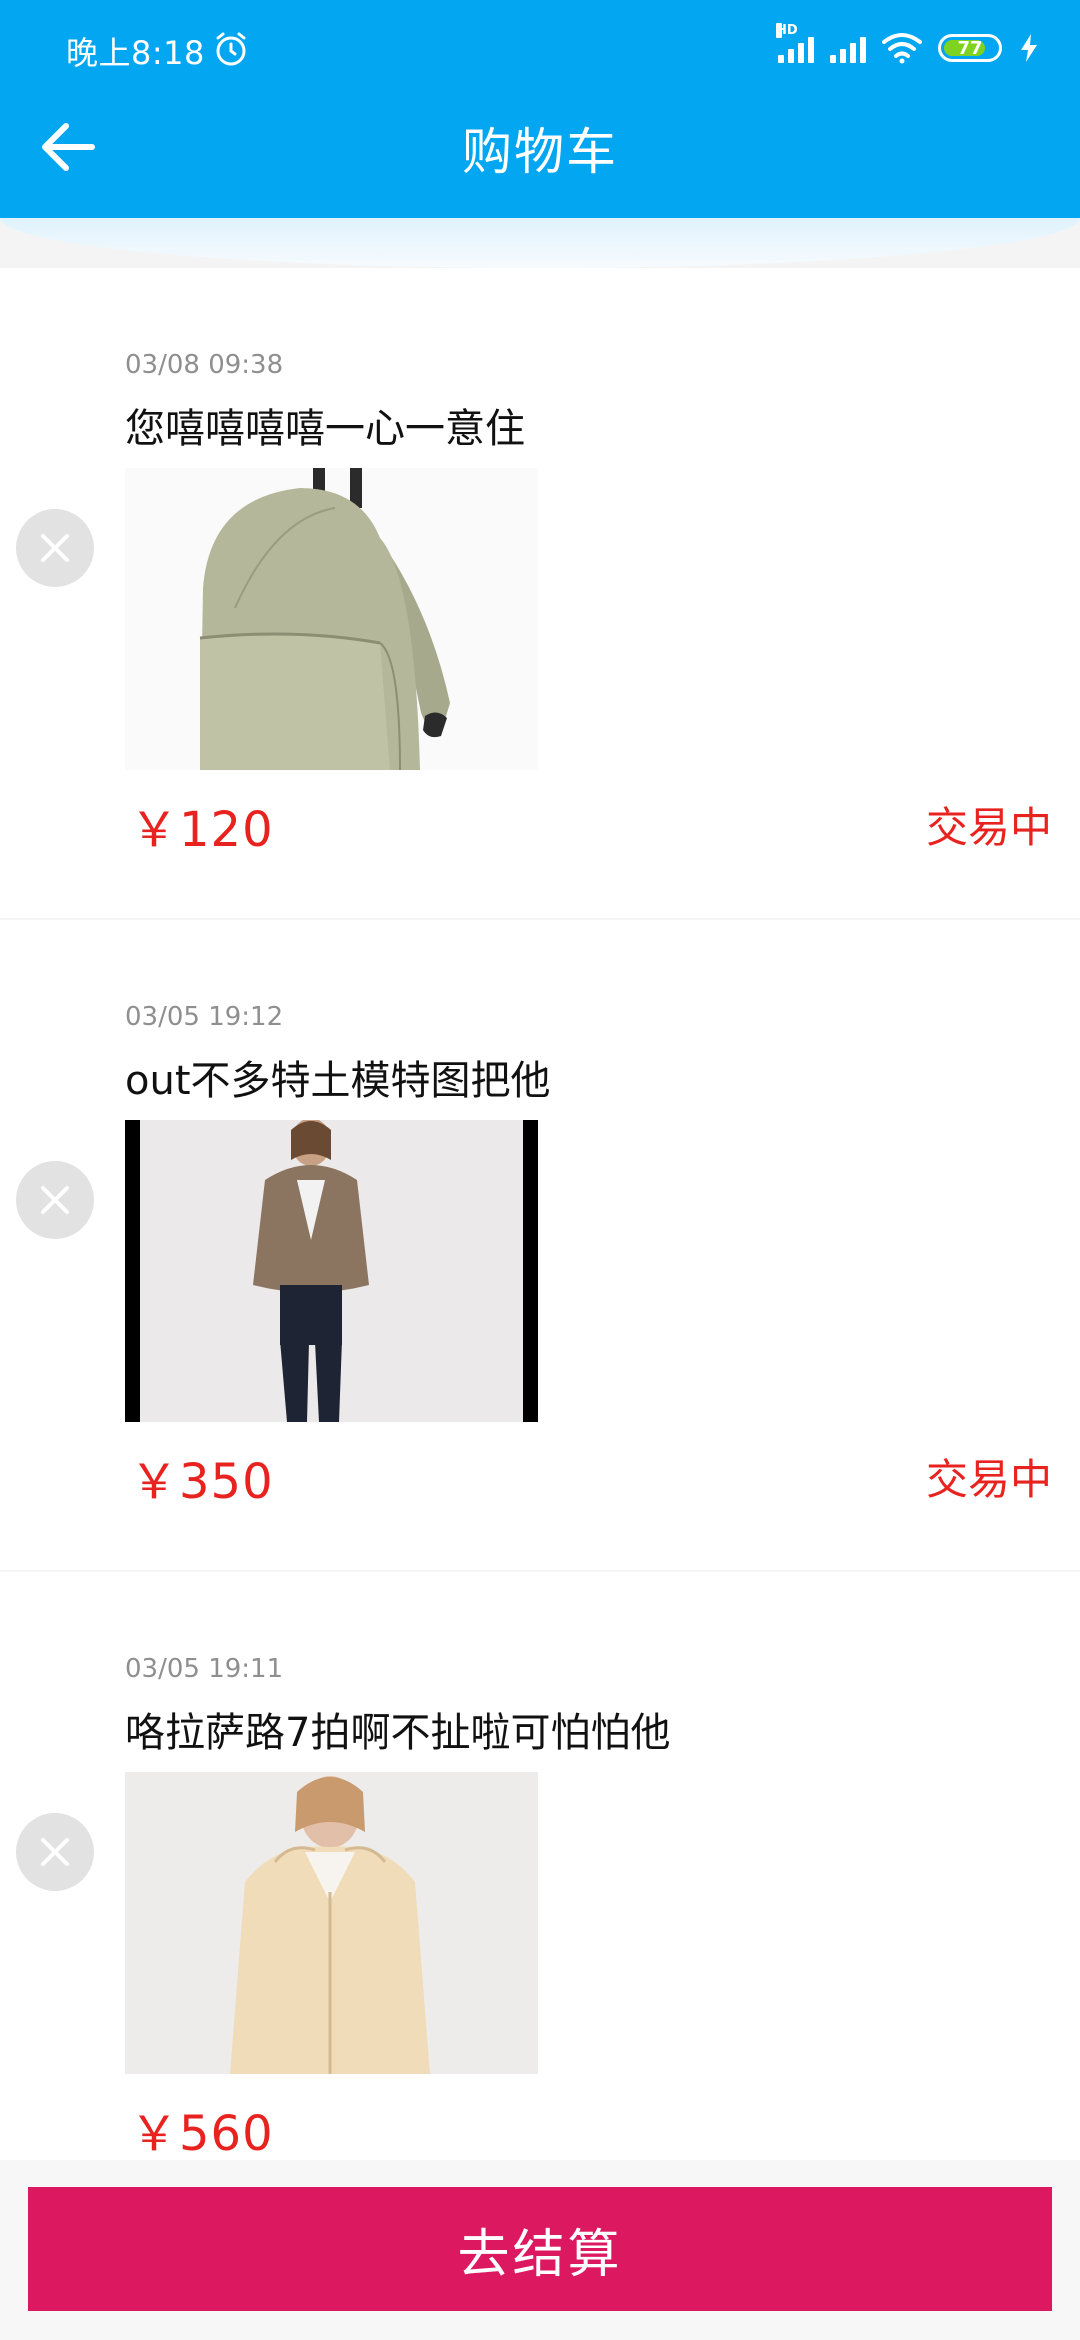 The width and height of the screenshot is (1080, 2340). What do you see at coordinates (204, 1017) in the screenshot?
I see `item-time: 03/05 19:12` at bounding box center [204, 1017].